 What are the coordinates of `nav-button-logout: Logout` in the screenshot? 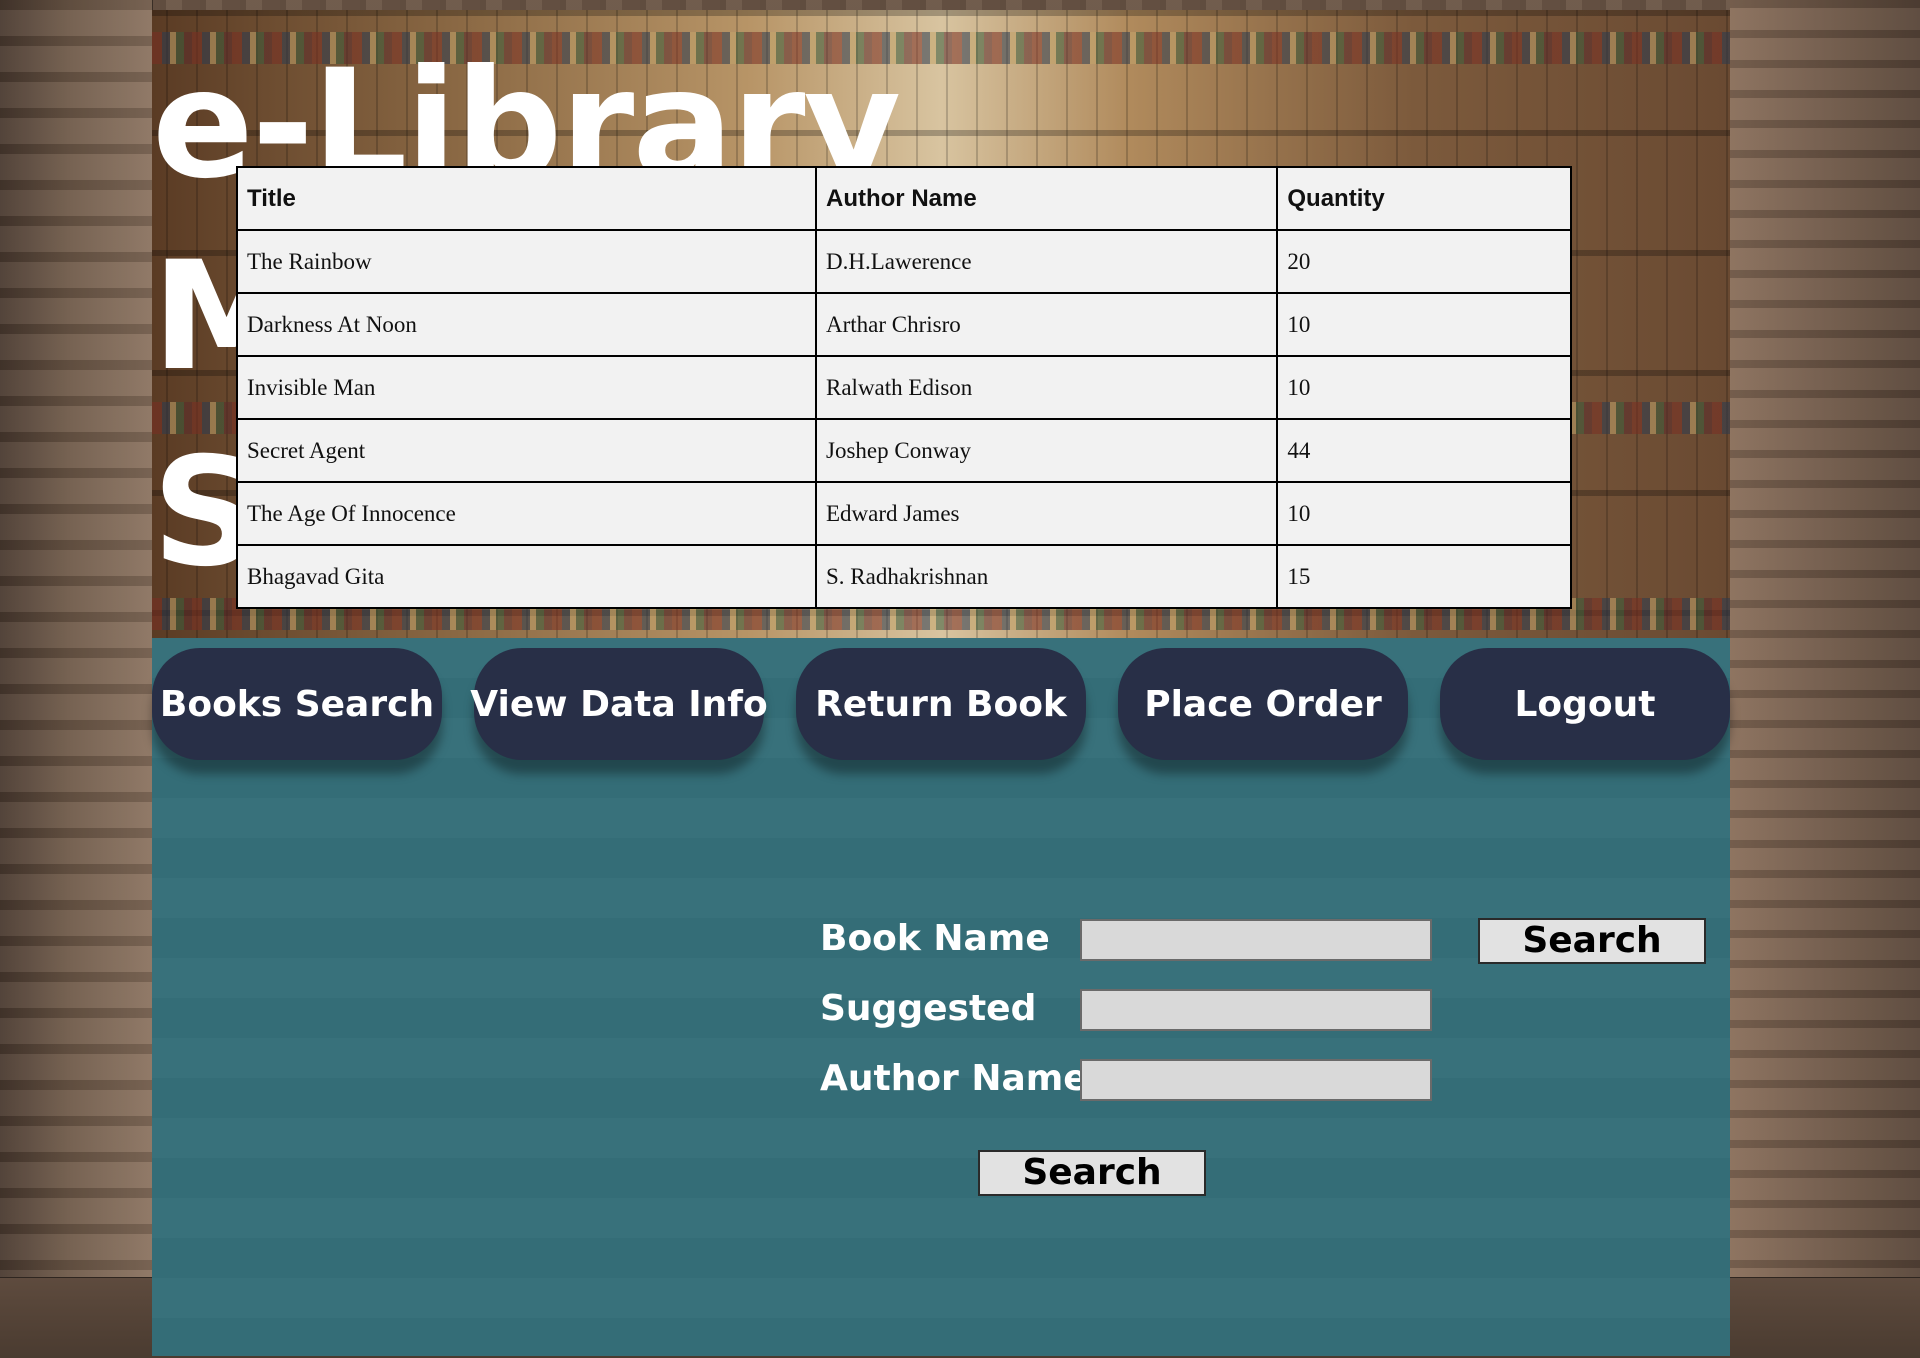 It's located at (1585, 704).